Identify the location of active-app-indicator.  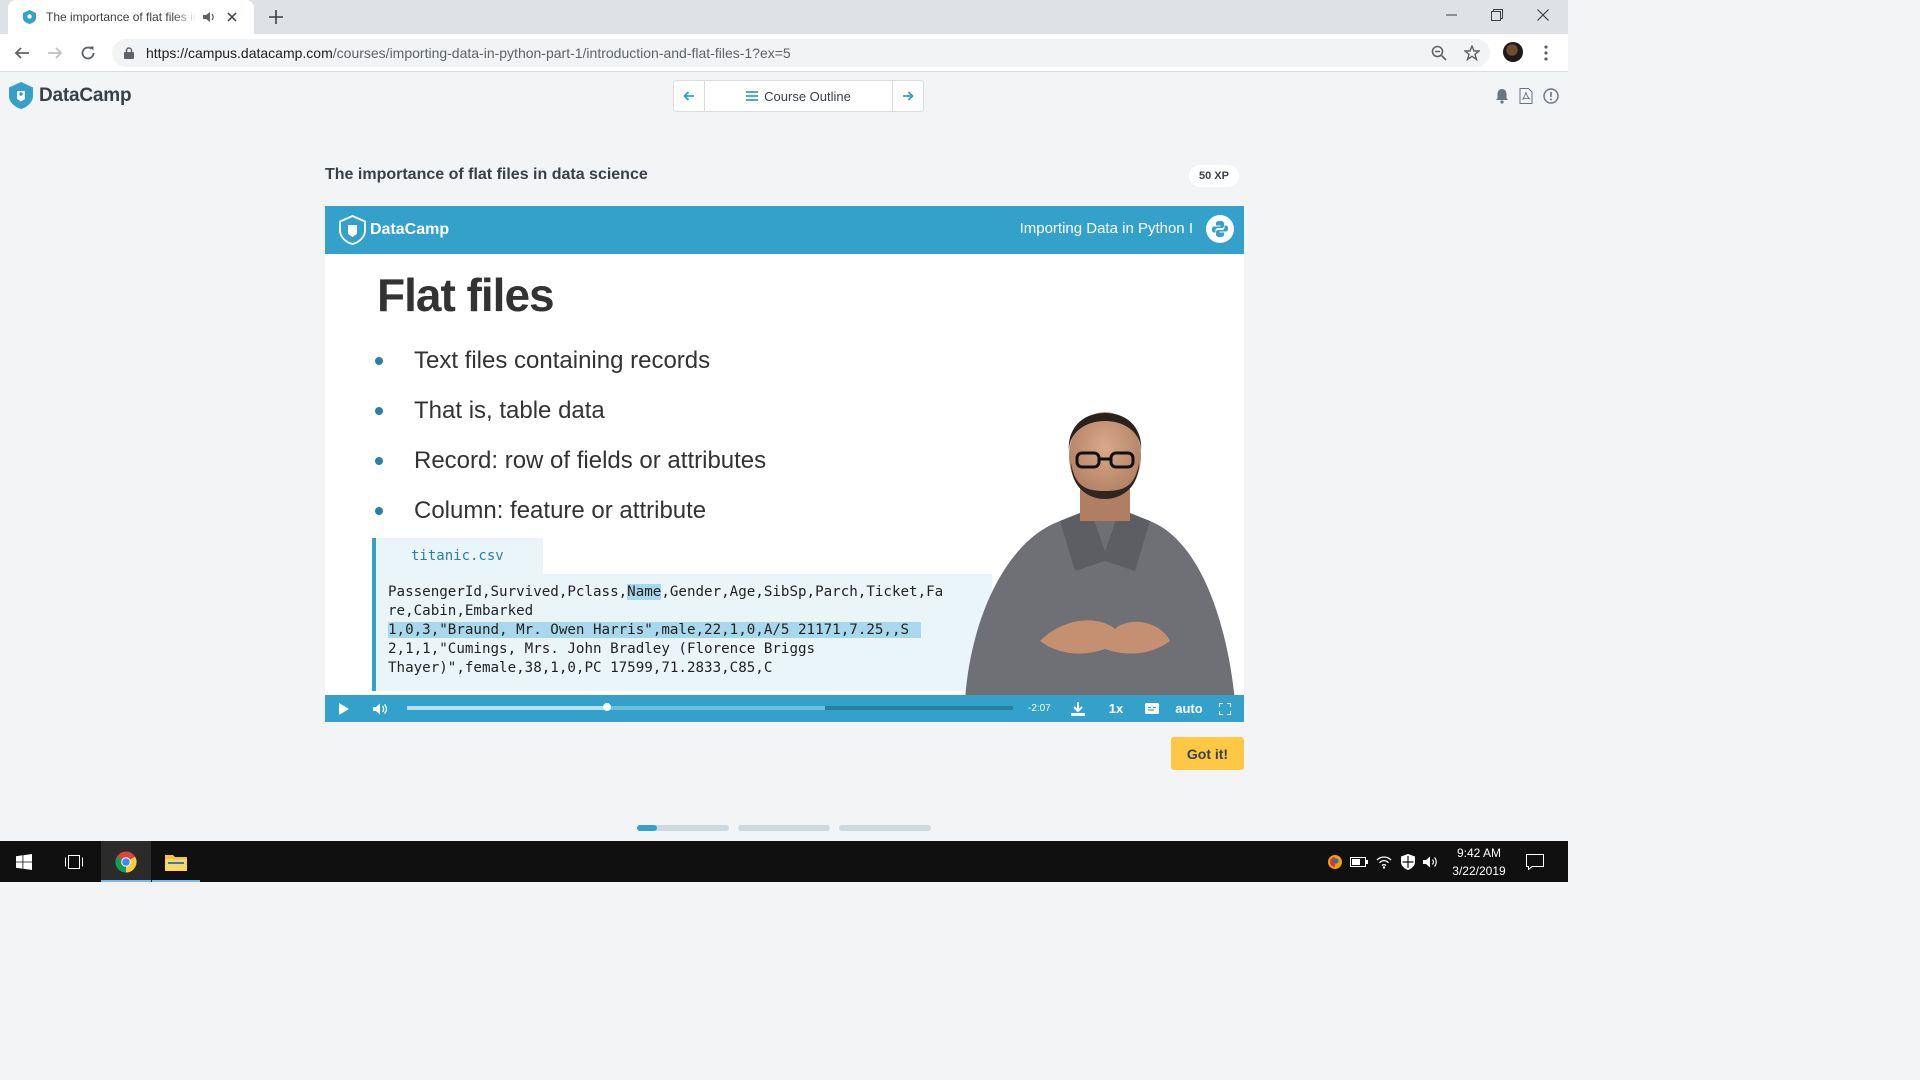
(126, 881).